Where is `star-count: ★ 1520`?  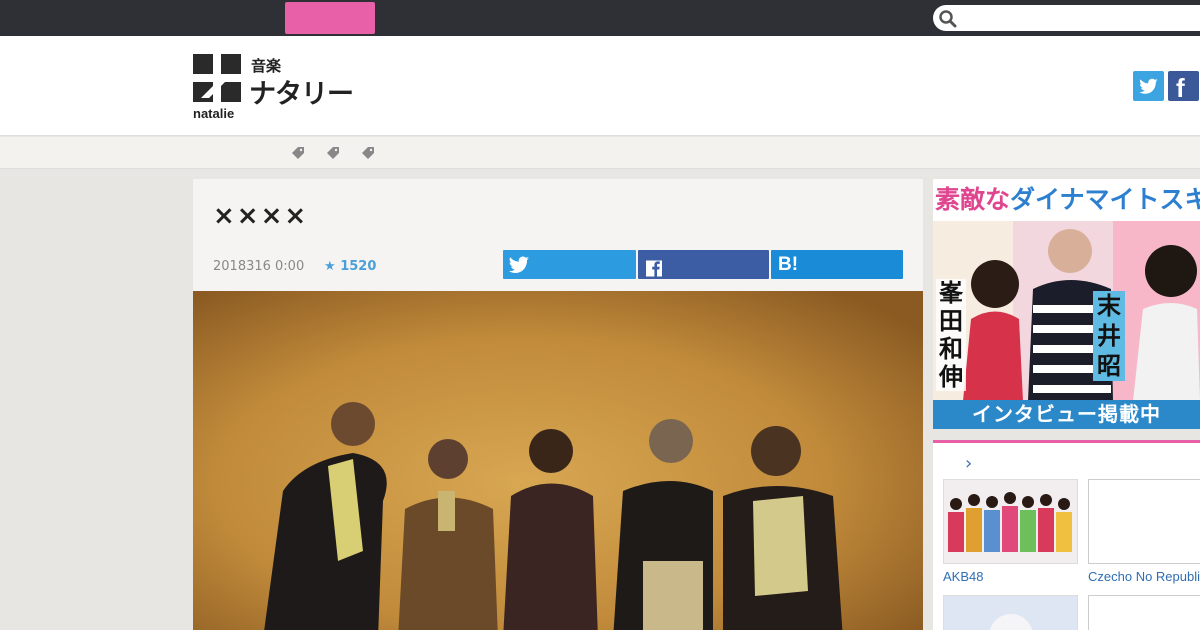 star-count: ★ 1520 is located at coordinates (350, 266).